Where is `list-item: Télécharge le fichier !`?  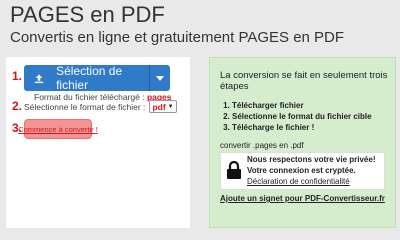 list-item: Télécharge le fichier ! is located at coordinates (302, 127).